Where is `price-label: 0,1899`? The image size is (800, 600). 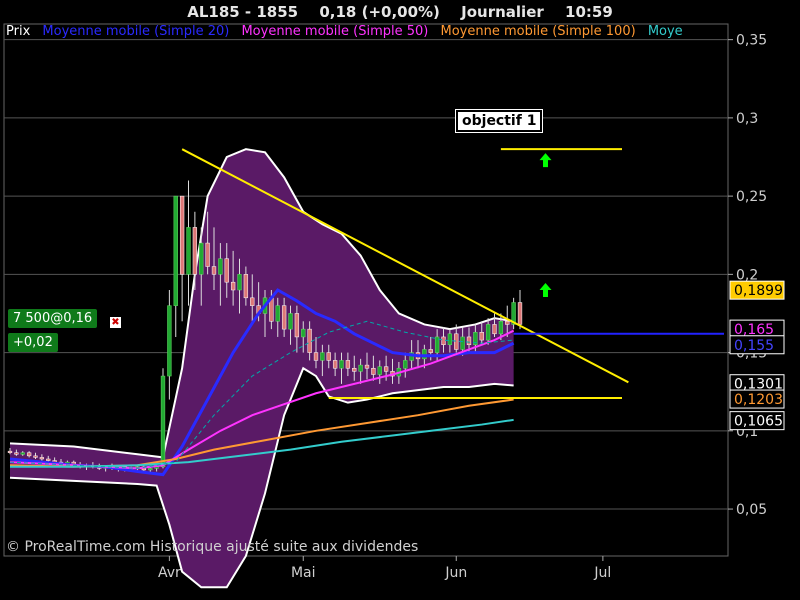 price-label: 0,1899 is located at coordinates (758, 291).